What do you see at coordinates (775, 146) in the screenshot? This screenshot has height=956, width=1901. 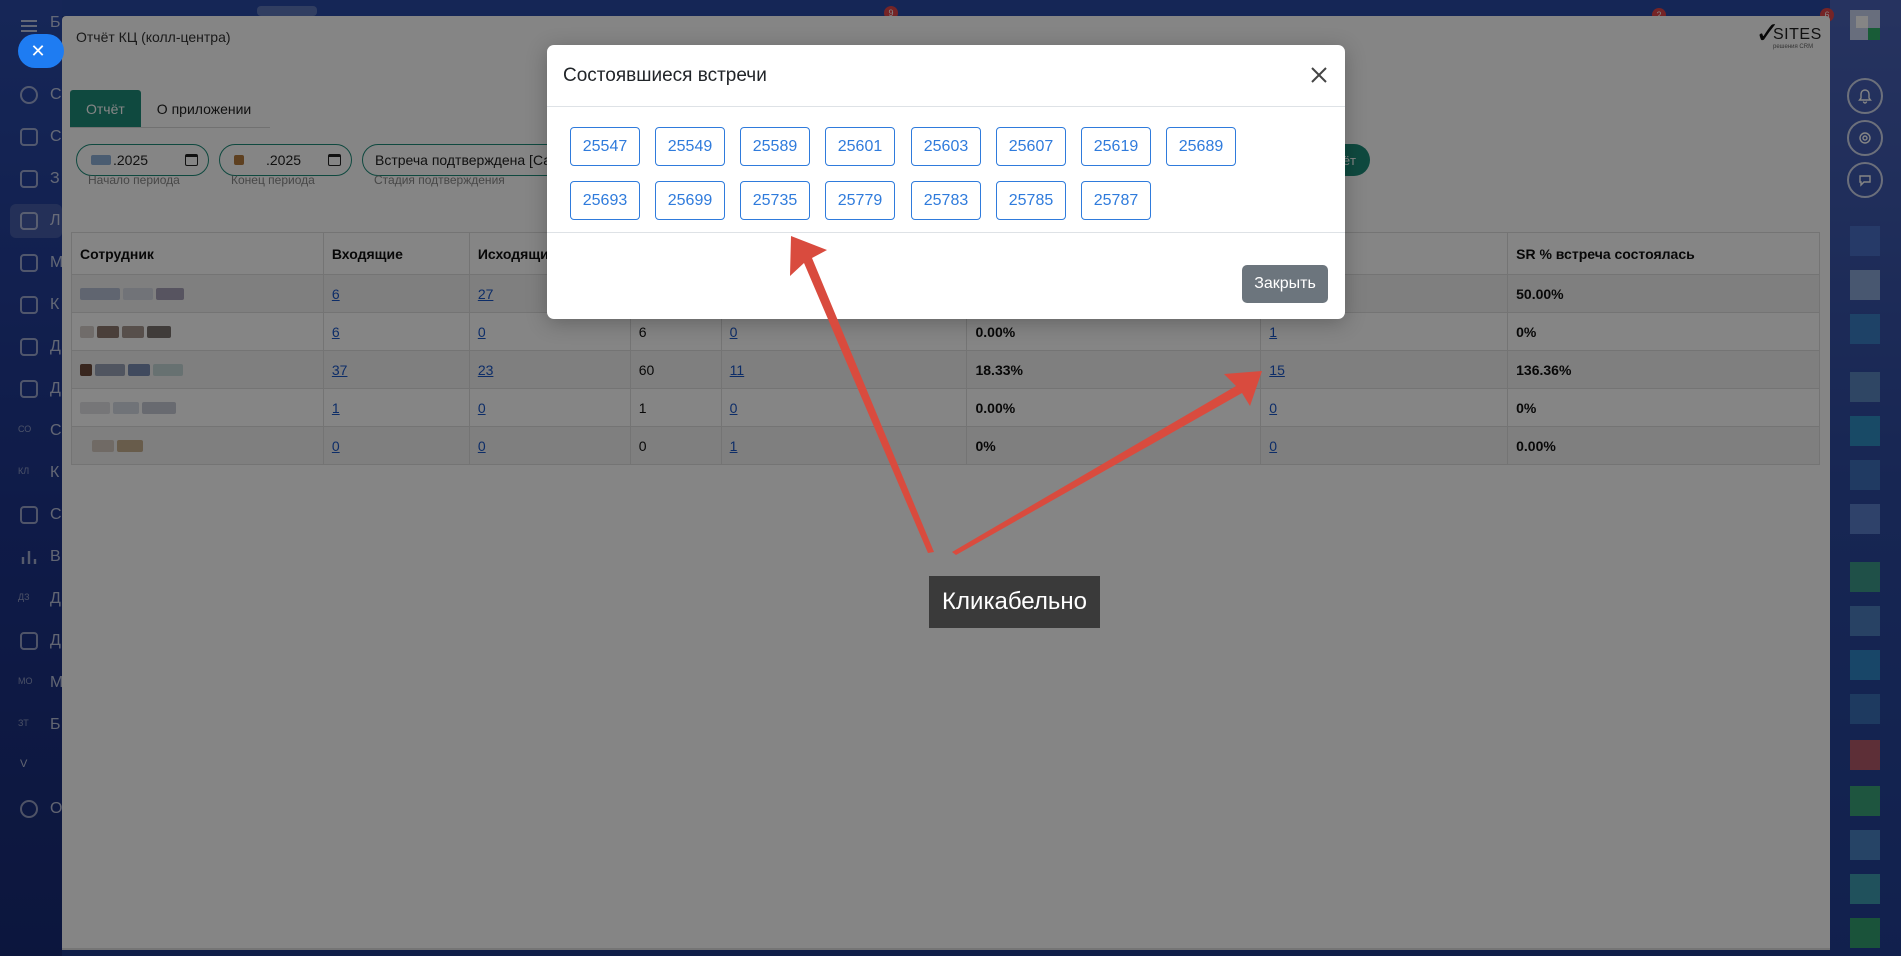 I see `deal-button-25589: 25589` at bounding box center [775, 146].